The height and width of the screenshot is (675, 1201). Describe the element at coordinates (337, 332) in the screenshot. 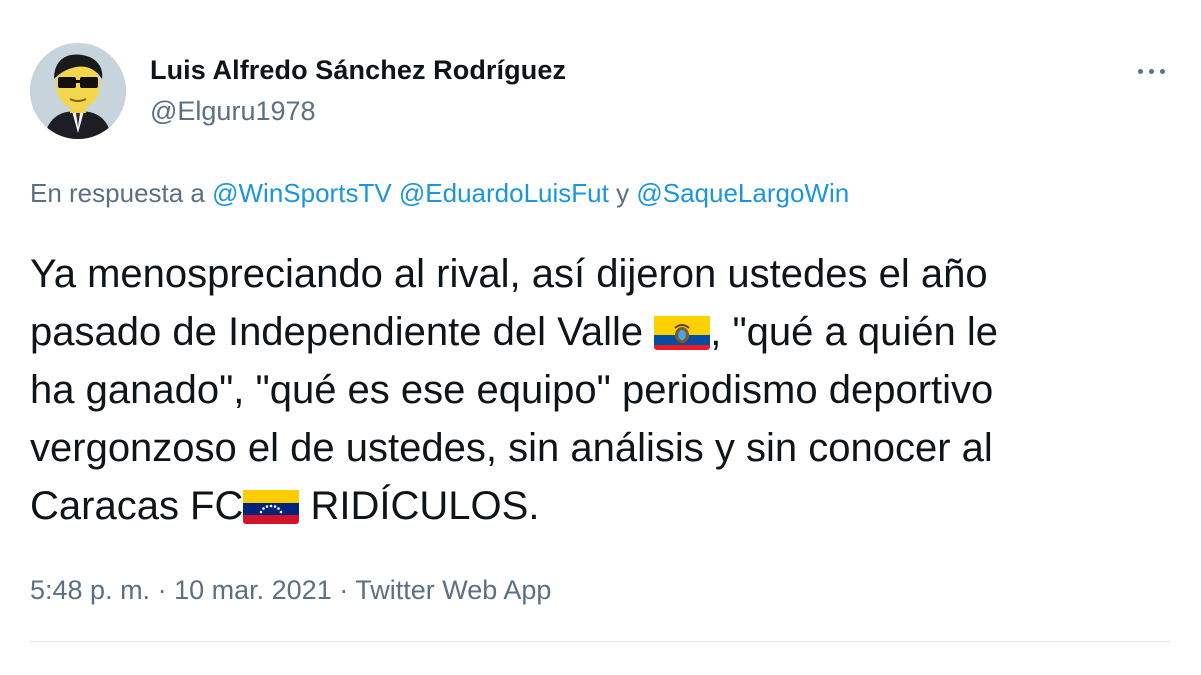

I see `tweet-text-segment: pasado de Independiente del Valle` at that location.